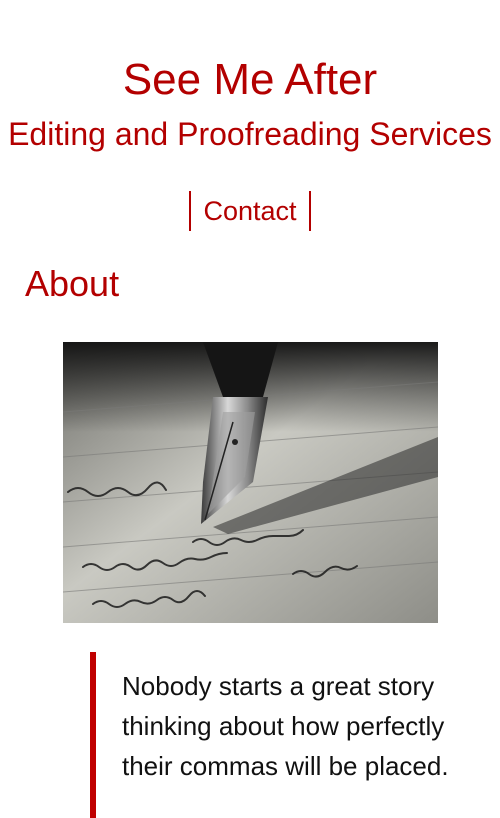 The width and height of the screenshot is (500, 818). I want to click on nav-divider, so click(309, 211).